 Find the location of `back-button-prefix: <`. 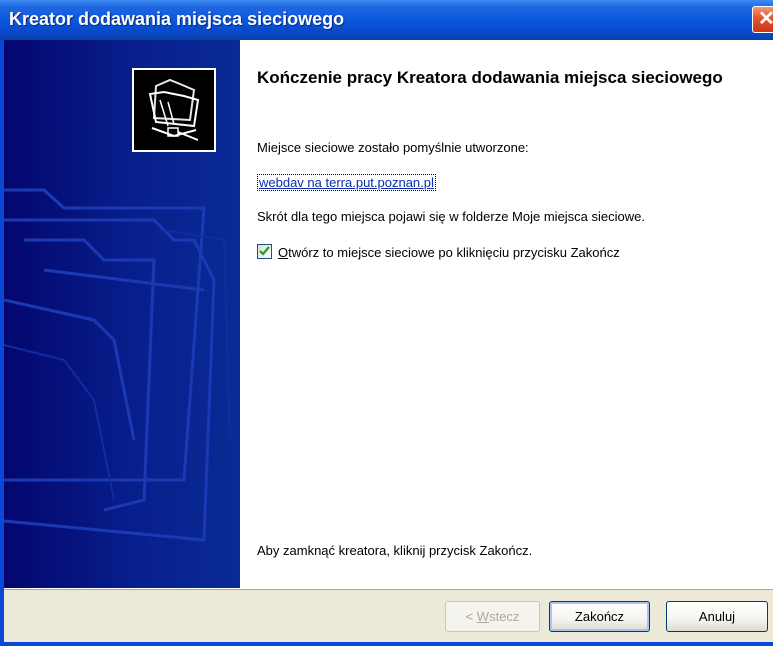

back-button-prefix: < is located at coordinates (471, 616).